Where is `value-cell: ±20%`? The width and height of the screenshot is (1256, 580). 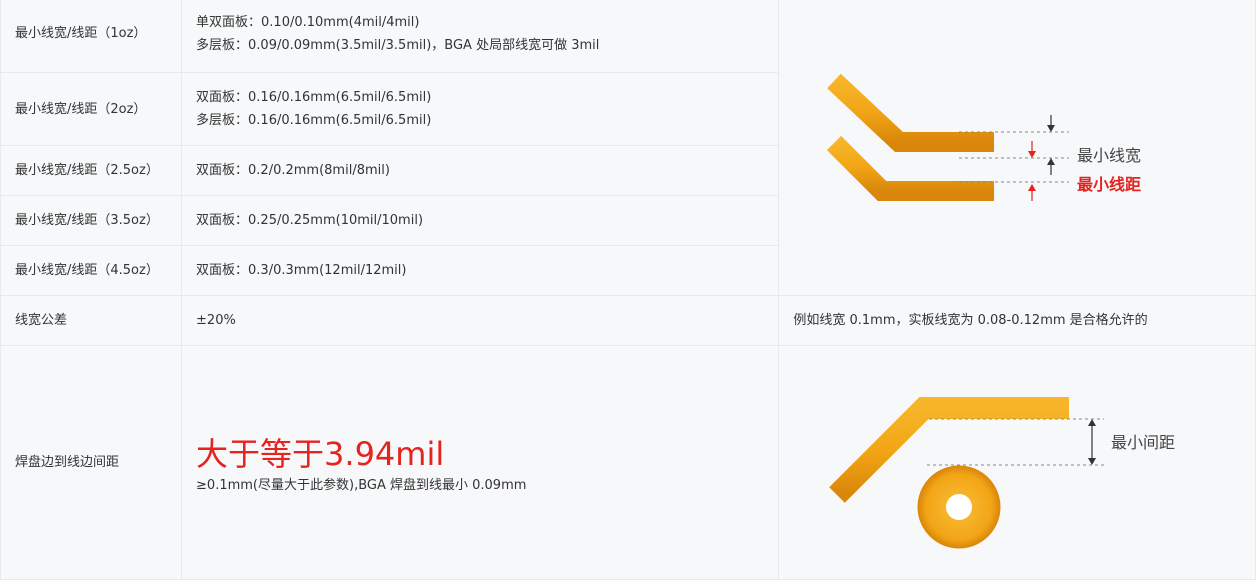
value-cell: ±20% is located at coordinates (480, 320).